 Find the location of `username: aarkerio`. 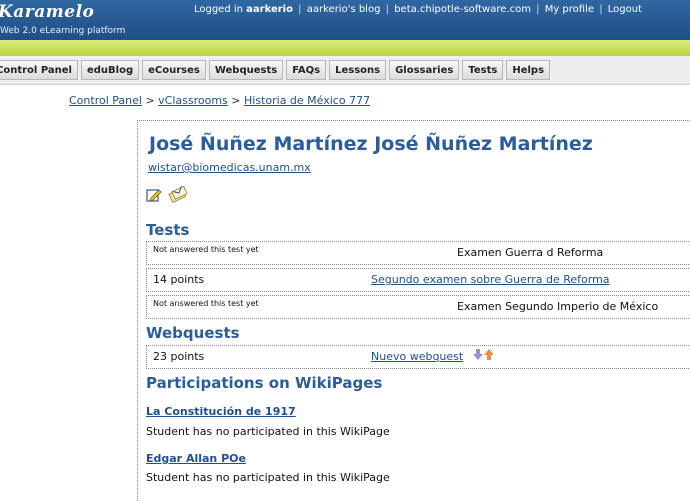

username: aarkerio is located at coordinates (269, 9).